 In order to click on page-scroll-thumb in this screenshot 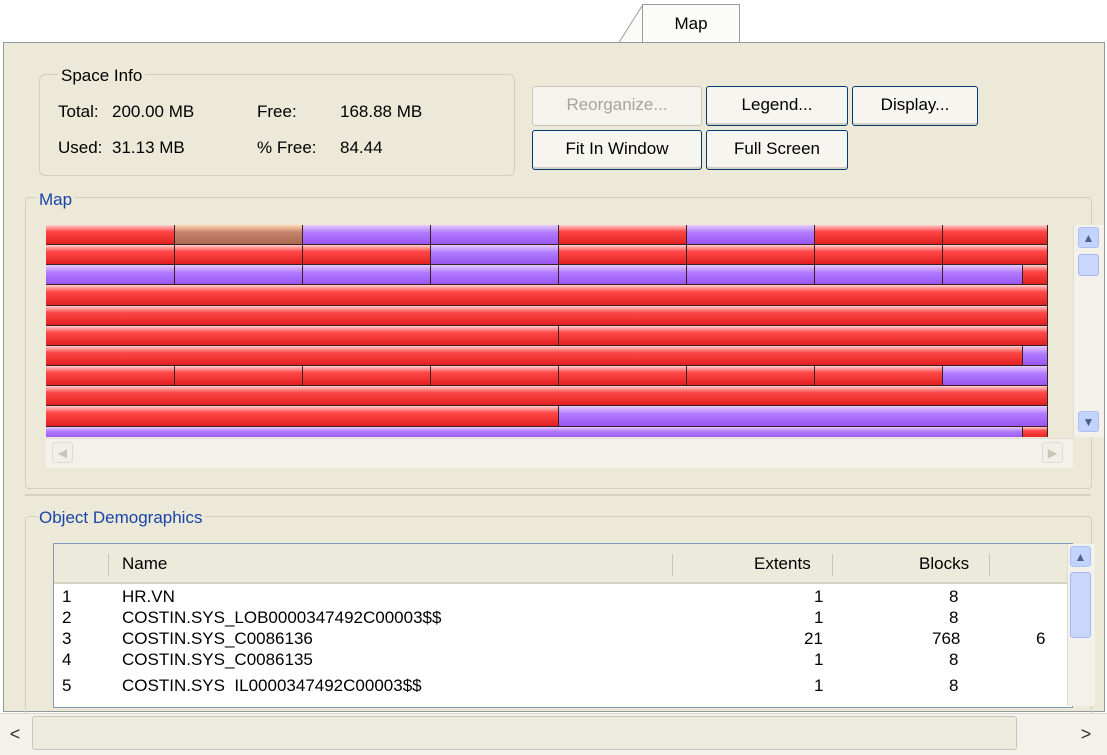, I will do `click(524, 733)`.